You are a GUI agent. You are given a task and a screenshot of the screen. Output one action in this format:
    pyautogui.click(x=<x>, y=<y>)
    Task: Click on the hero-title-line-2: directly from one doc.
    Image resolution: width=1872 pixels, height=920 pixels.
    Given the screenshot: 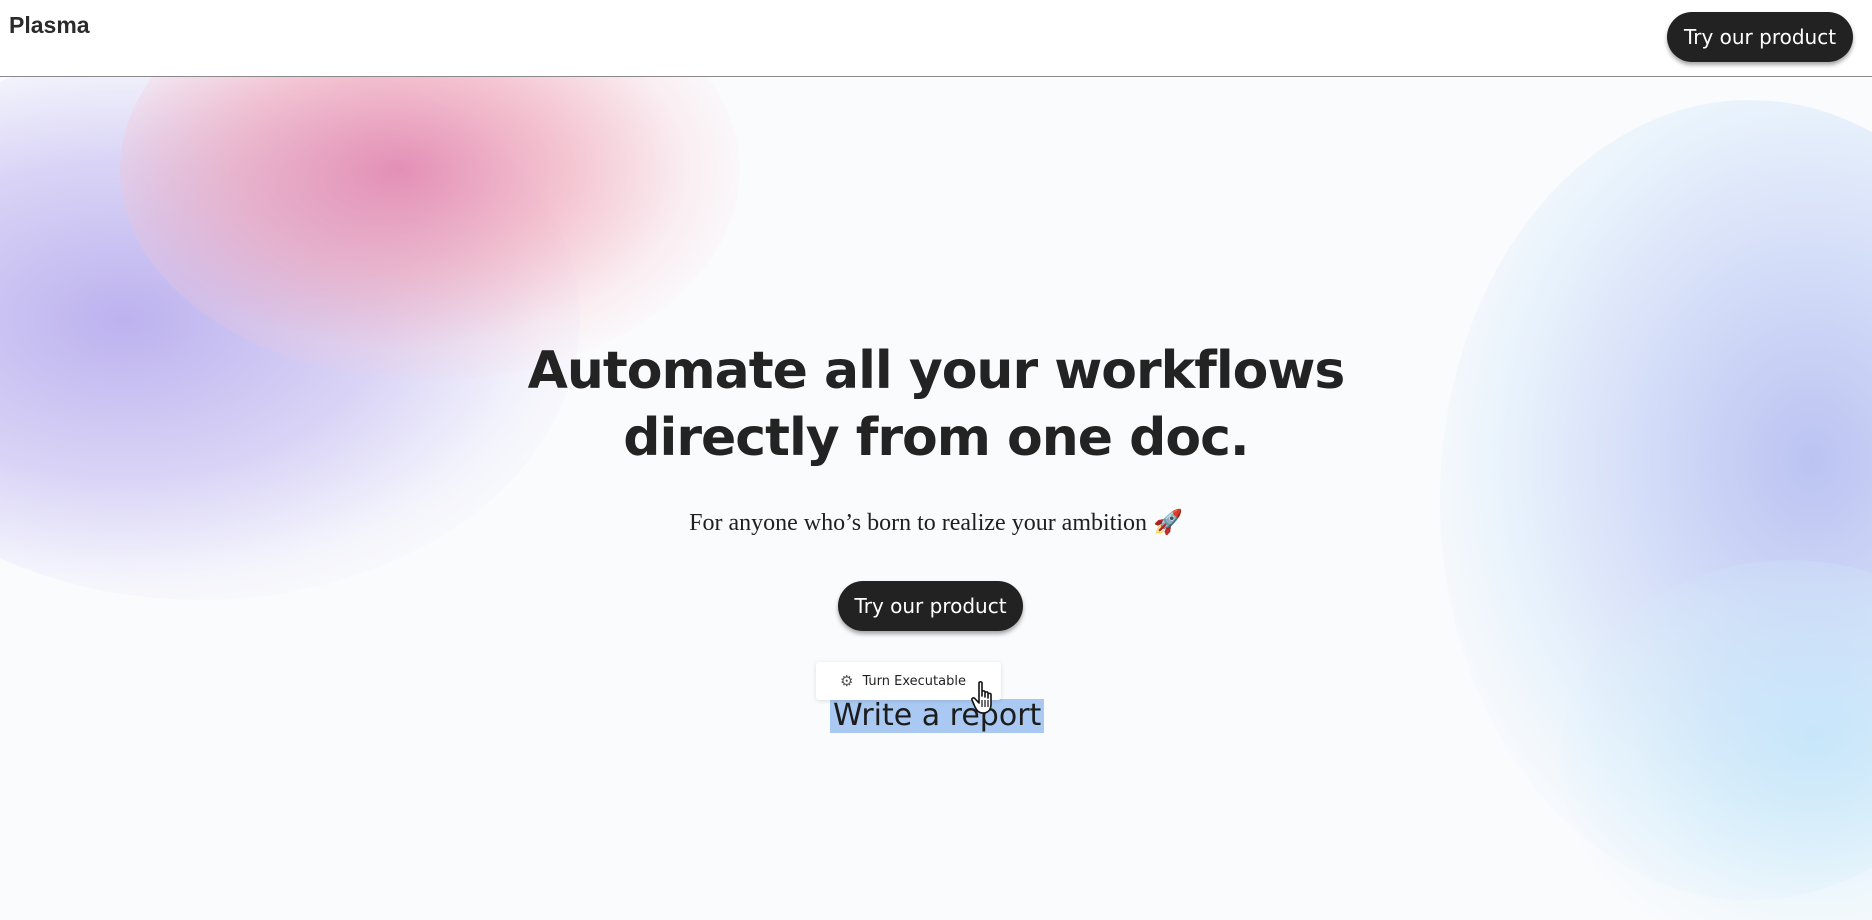 What is the action you would take?
    pyautogui.click(x=936, y=438)
    